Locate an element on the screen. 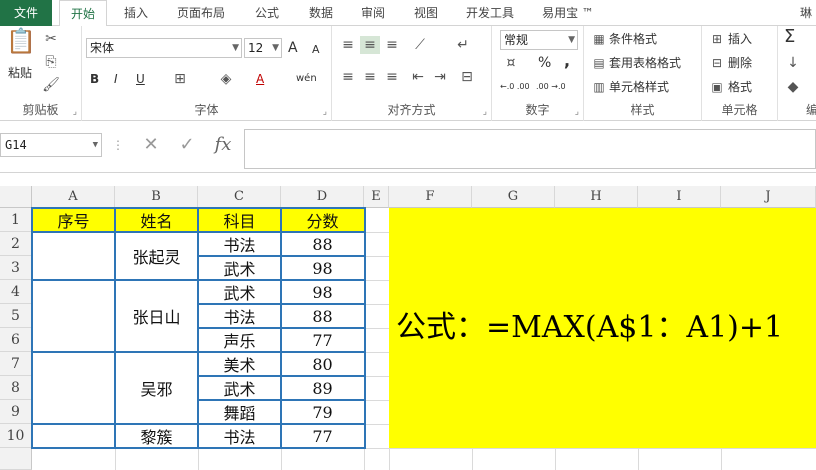 The width and height of the screenshot is (816, 470). phonetic-button: wén is located at coordinates (306, 79).